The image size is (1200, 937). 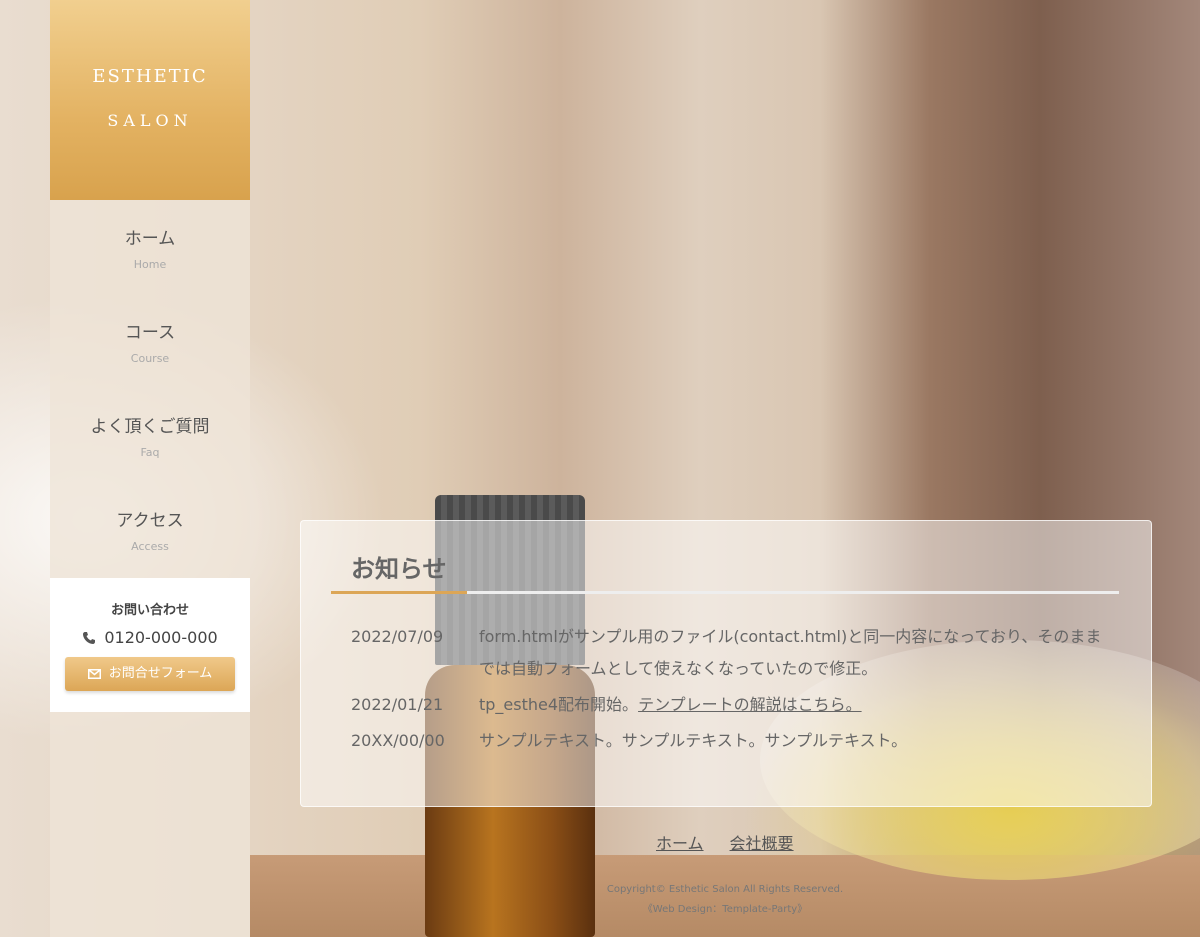 What do you see at coordinates (750, 704) in the screenshot?
I see `news-link: テンプレートの解説はこちら。` at bounding box center [750, 704].